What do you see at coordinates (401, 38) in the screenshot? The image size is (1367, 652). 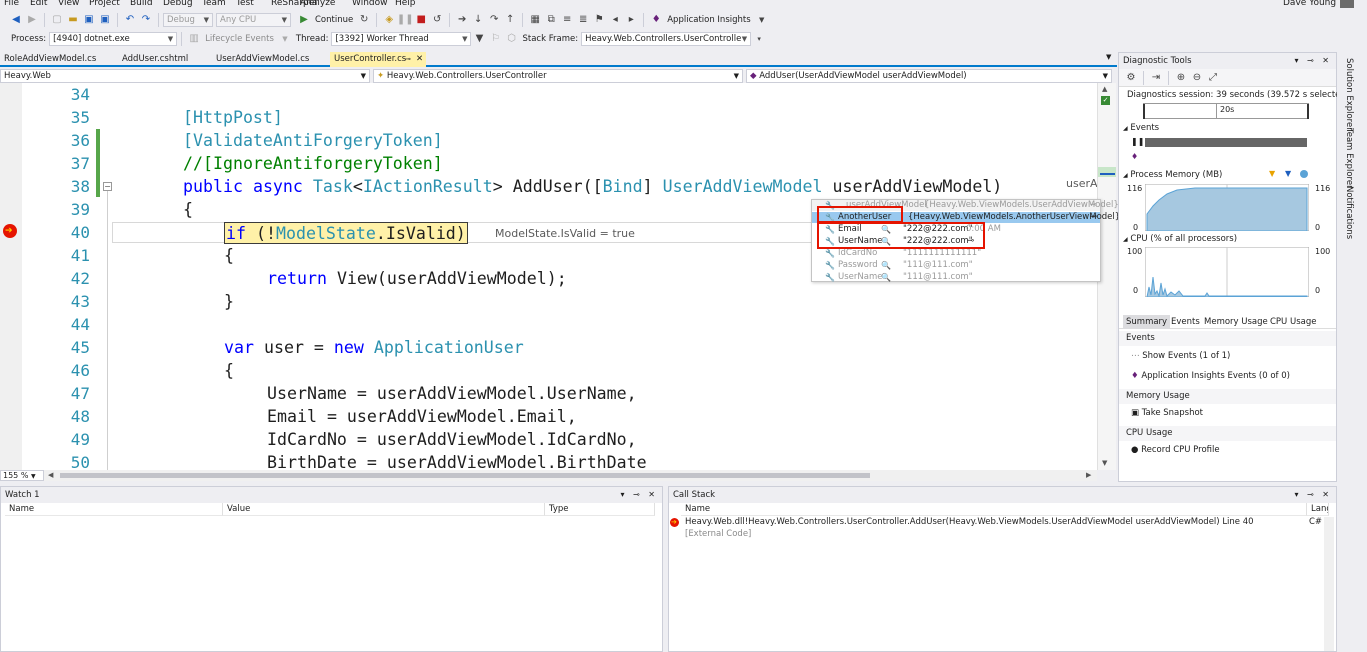 I see `thread-select: [3392] Worker Thread ▼` at bounding box center [401, 38].